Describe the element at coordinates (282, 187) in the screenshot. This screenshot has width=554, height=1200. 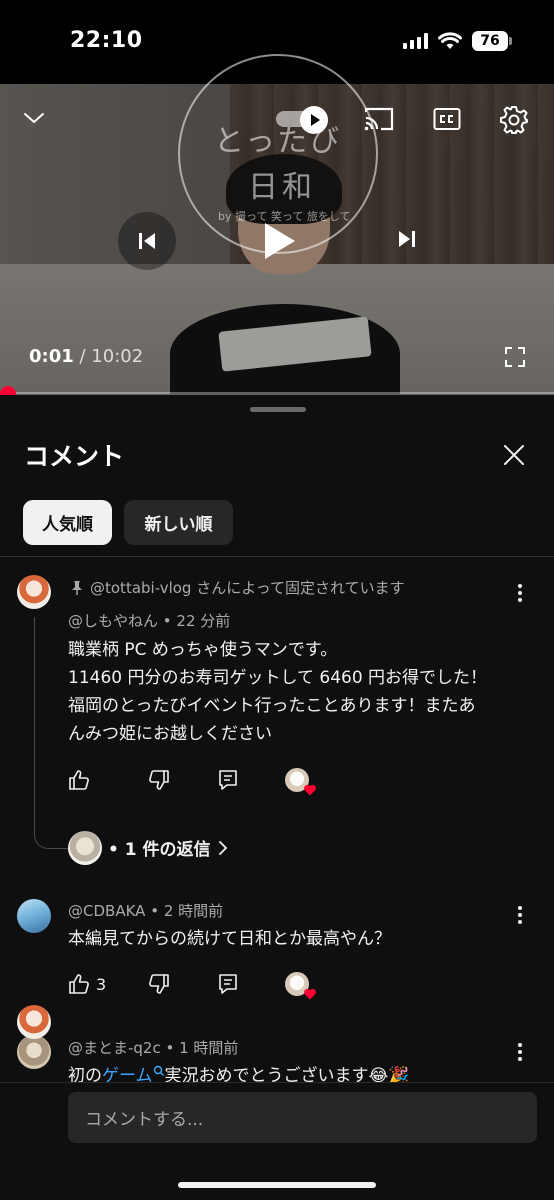
I see `channel-logo-line2: 日和` at that location.